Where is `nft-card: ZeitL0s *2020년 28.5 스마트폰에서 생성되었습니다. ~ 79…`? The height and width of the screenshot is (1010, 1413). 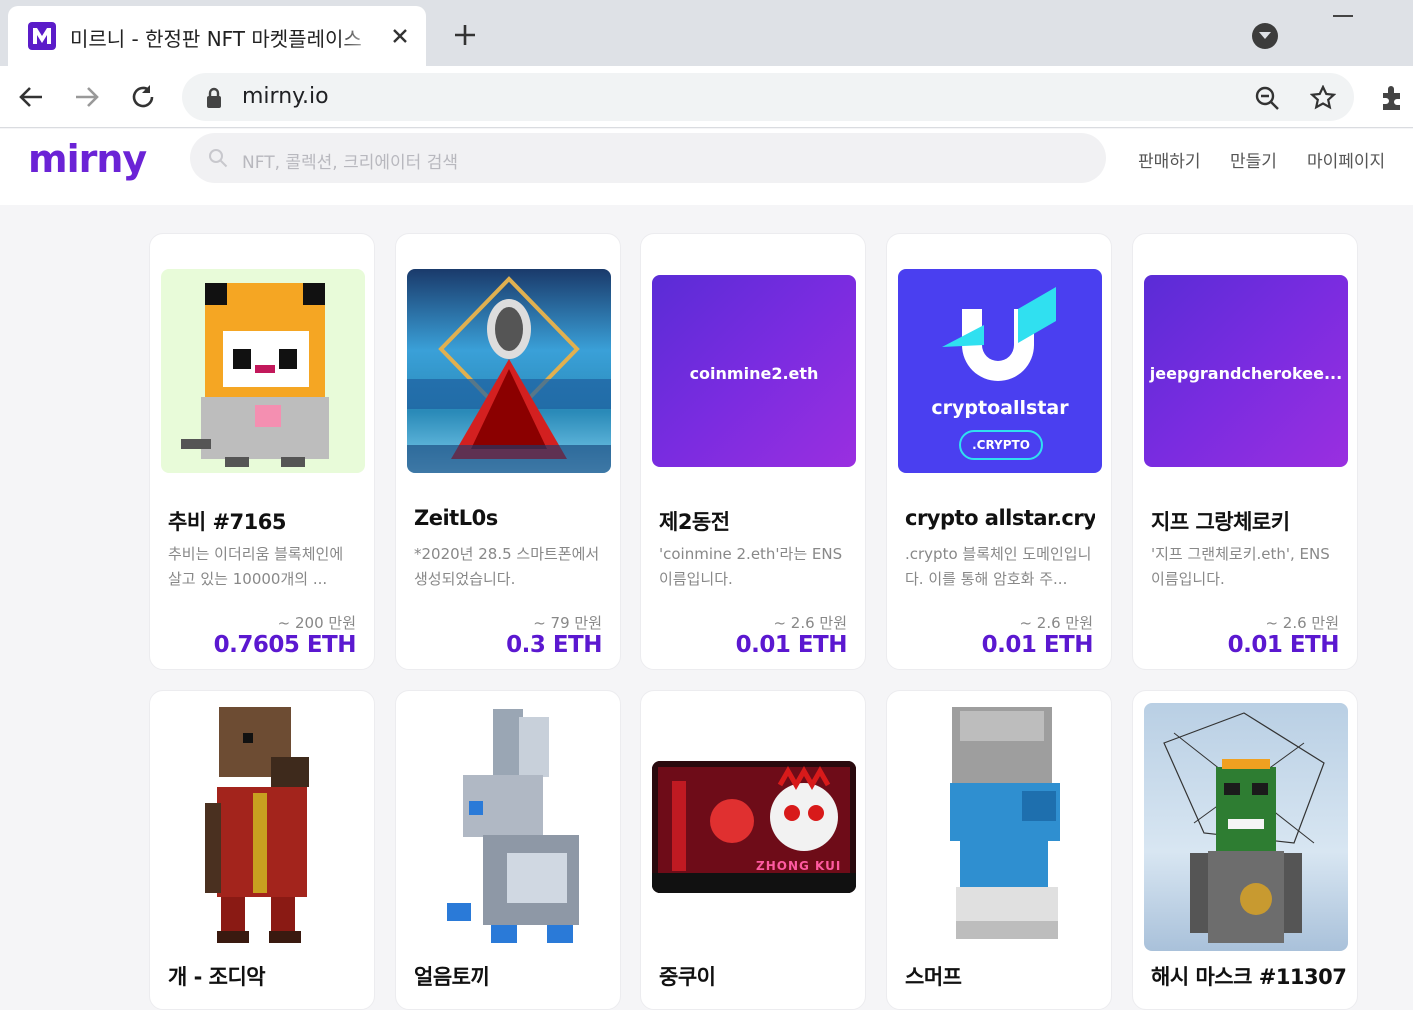
nft-card: ZeitL0s *2020년 28.5 스마트폰에서 생성되었습니다. ~ 79… is located at coordinates (508, 451).